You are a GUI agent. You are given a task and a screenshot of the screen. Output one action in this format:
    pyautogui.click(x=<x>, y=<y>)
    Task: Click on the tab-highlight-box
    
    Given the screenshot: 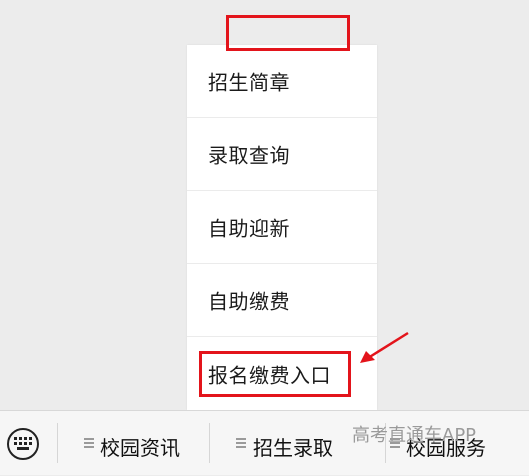 What is the action you would take?
    pyautogui.click(x=288, y=33)
    